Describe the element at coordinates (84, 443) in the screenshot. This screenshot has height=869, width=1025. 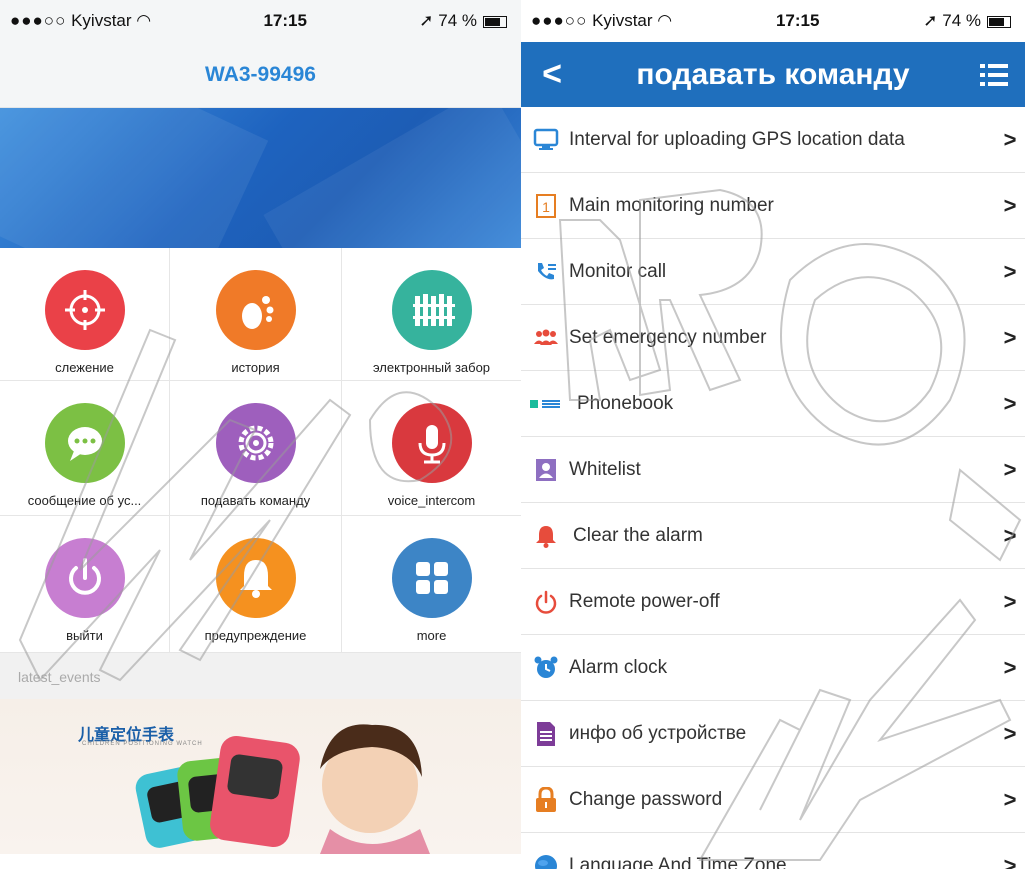
I see `chat-icon` at that location.